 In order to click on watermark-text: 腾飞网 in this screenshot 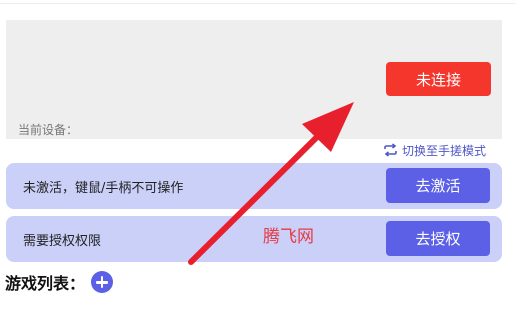, I will do `click(288, 237)`.